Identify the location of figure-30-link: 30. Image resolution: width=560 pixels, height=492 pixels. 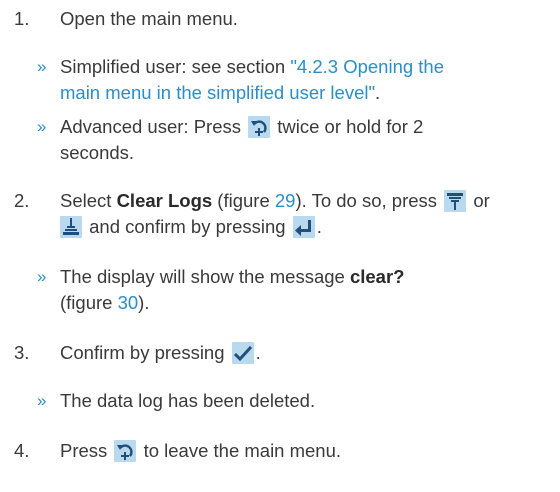
(128, 302).